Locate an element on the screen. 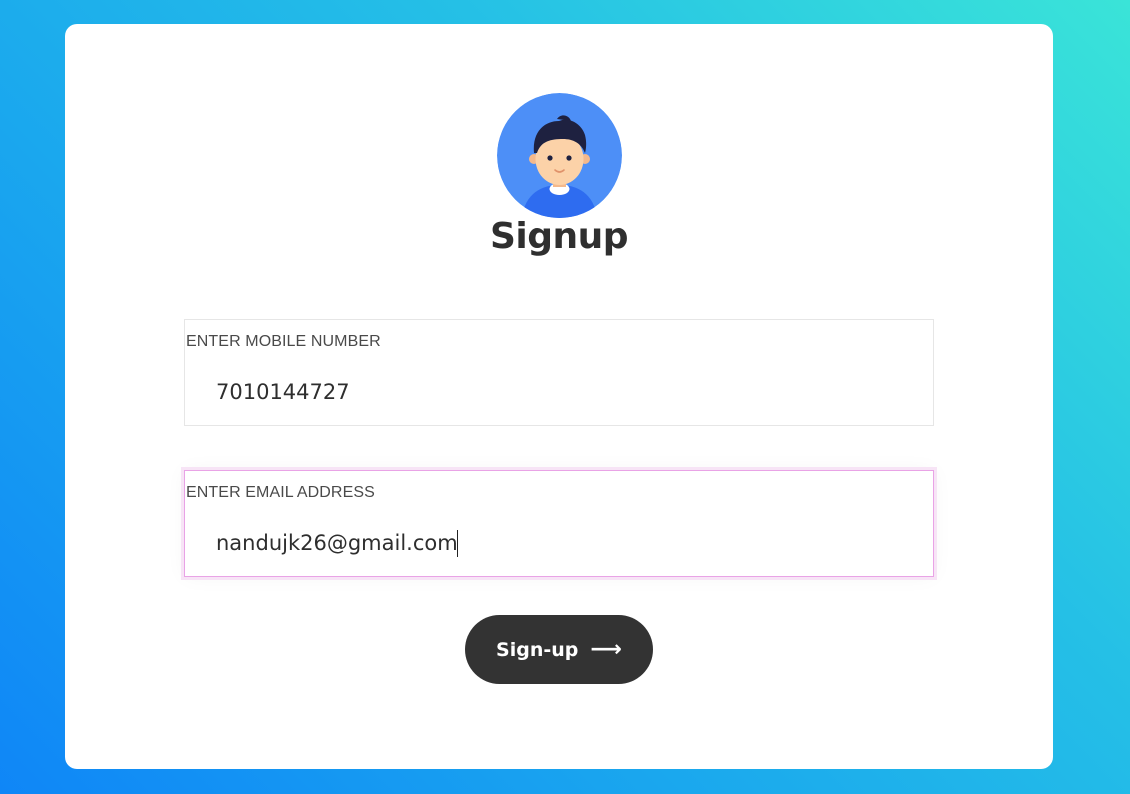  arrow-right-icon: ⟶ is located at coordinates (606, 649).